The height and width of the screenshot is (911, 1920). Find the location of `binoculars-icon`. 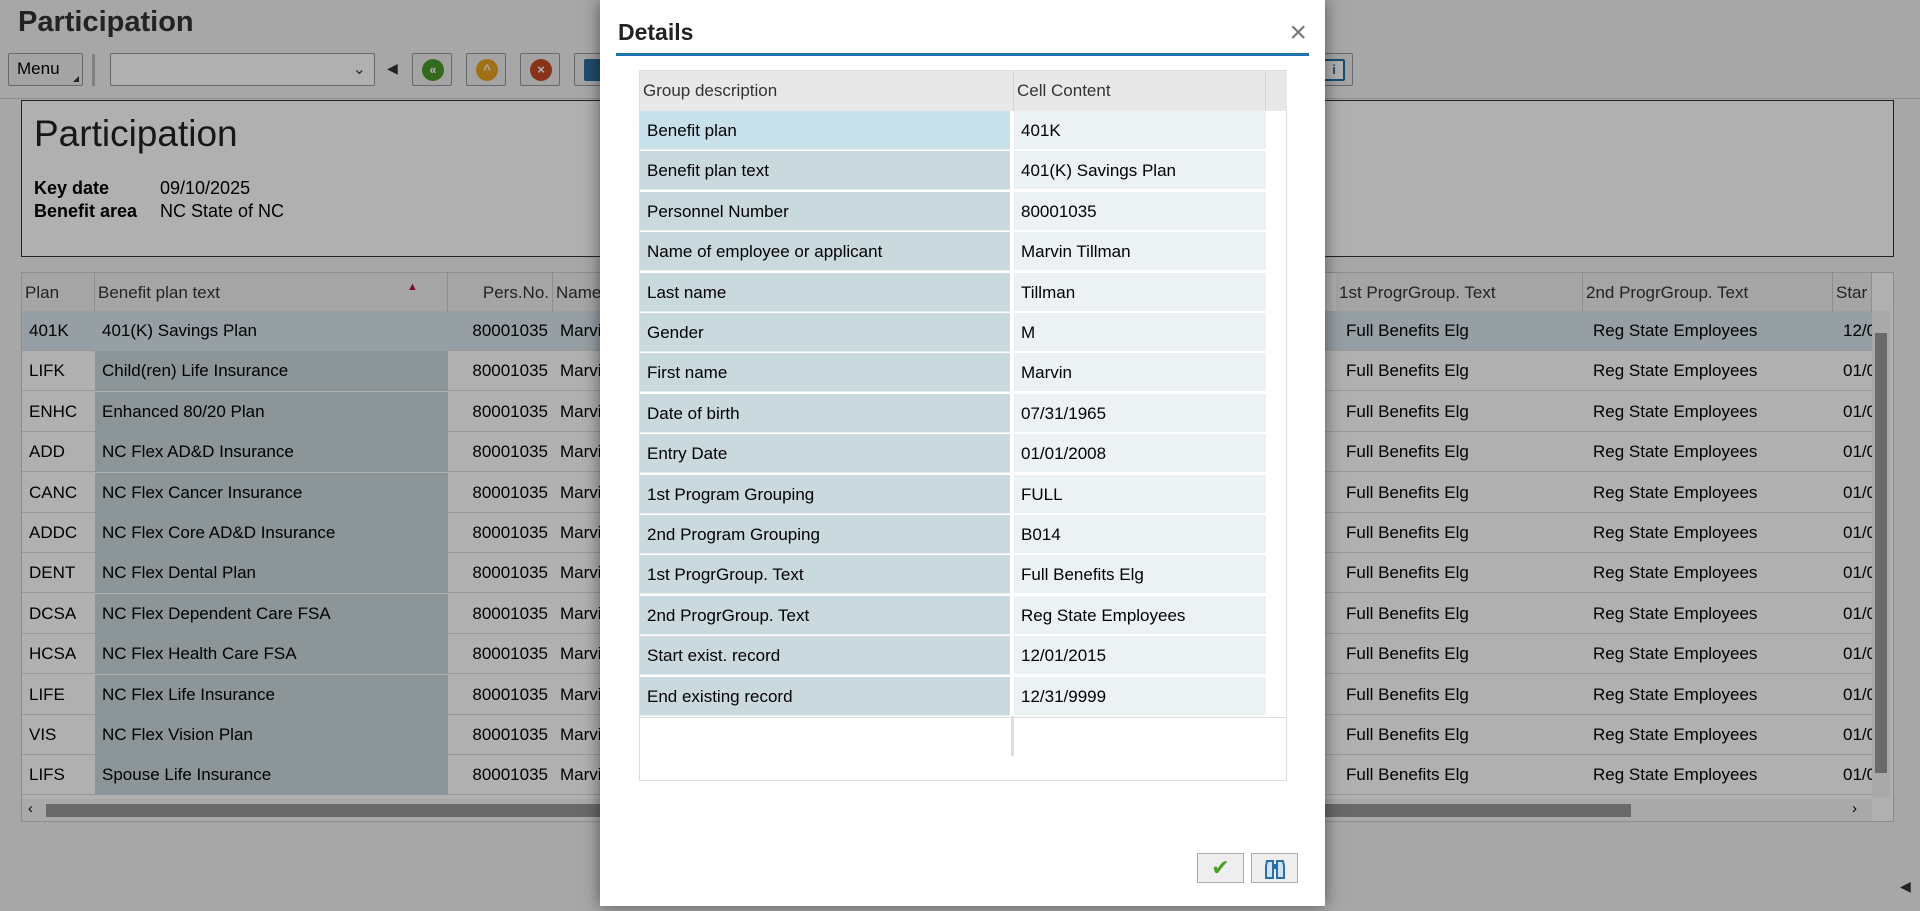

binoculars-icon is located at coordinates (1274, 869).